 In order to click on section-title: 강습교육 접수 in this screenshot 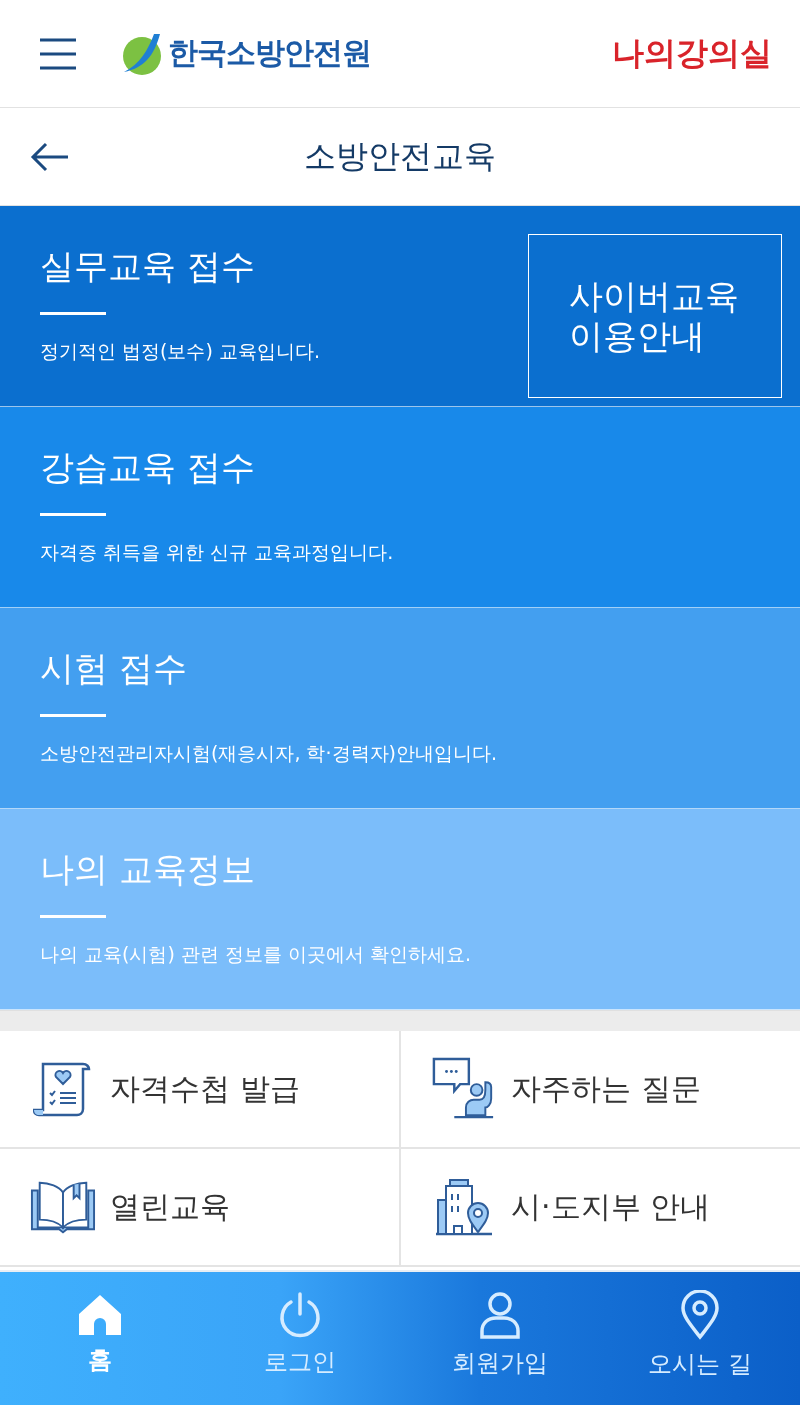, I will do `click(148, 467)`.